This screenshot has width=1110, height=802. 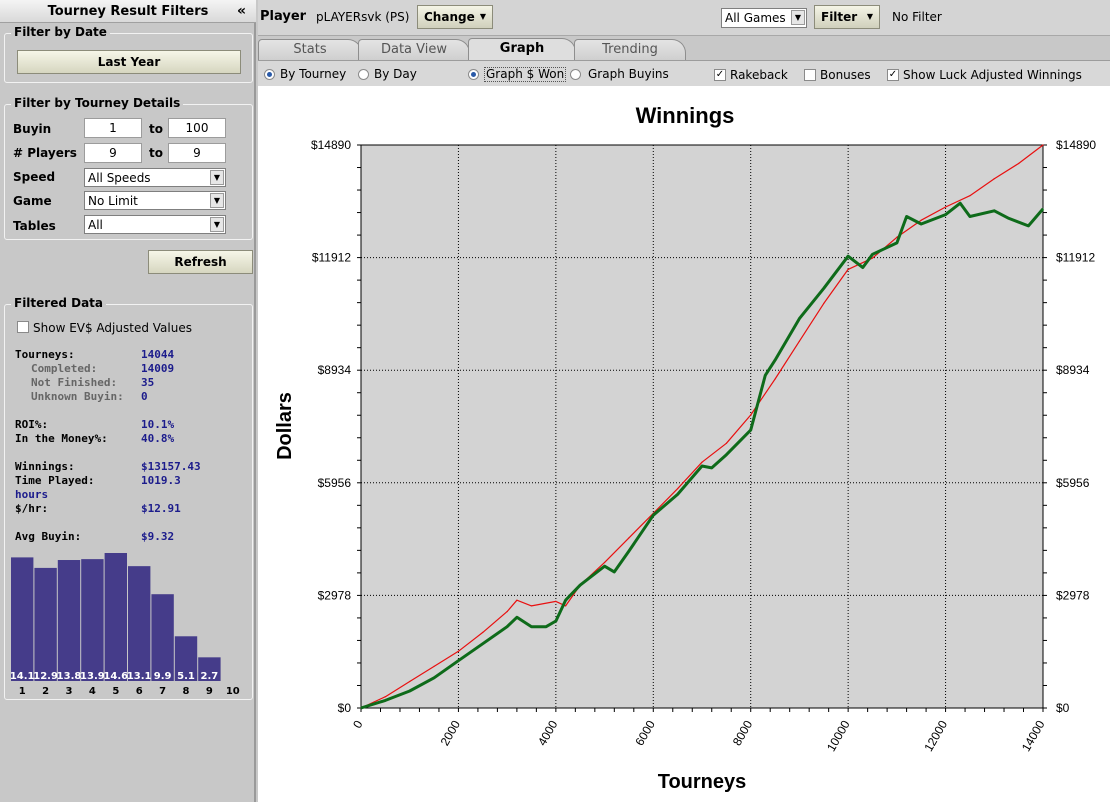 I want to click on games-select: All Games ▼, so click(x=764, y=18).